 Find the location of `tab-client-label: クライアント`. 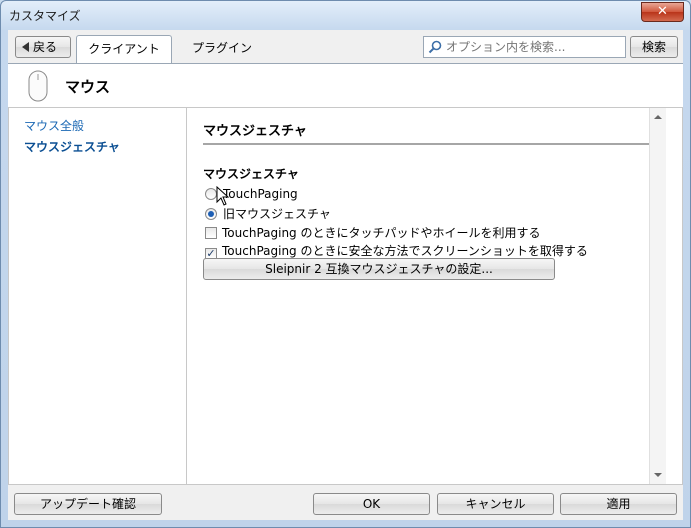

tab-client-label: クライアント is located at coordinates (124, 49).